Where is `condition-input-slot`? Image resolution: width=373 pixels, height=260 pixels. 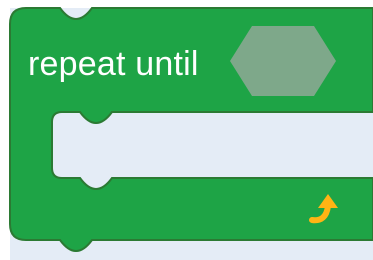 condition-input-slot is located at coordinates (283, 61).